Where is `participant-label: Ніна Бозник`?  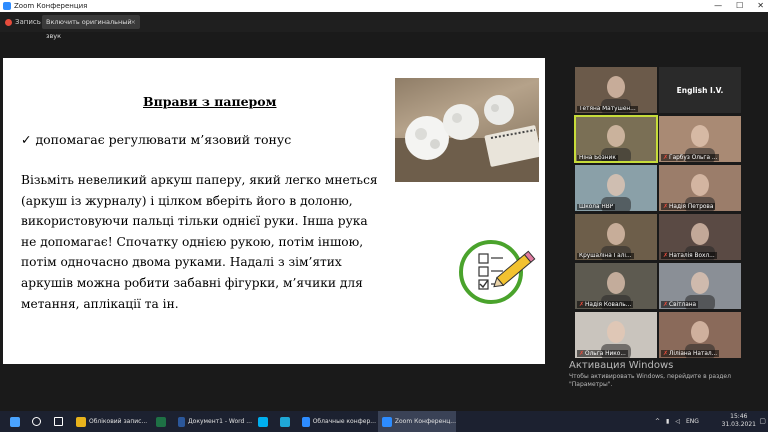 participant-label: Ніна Бозник is located at coordinates (597, 158).